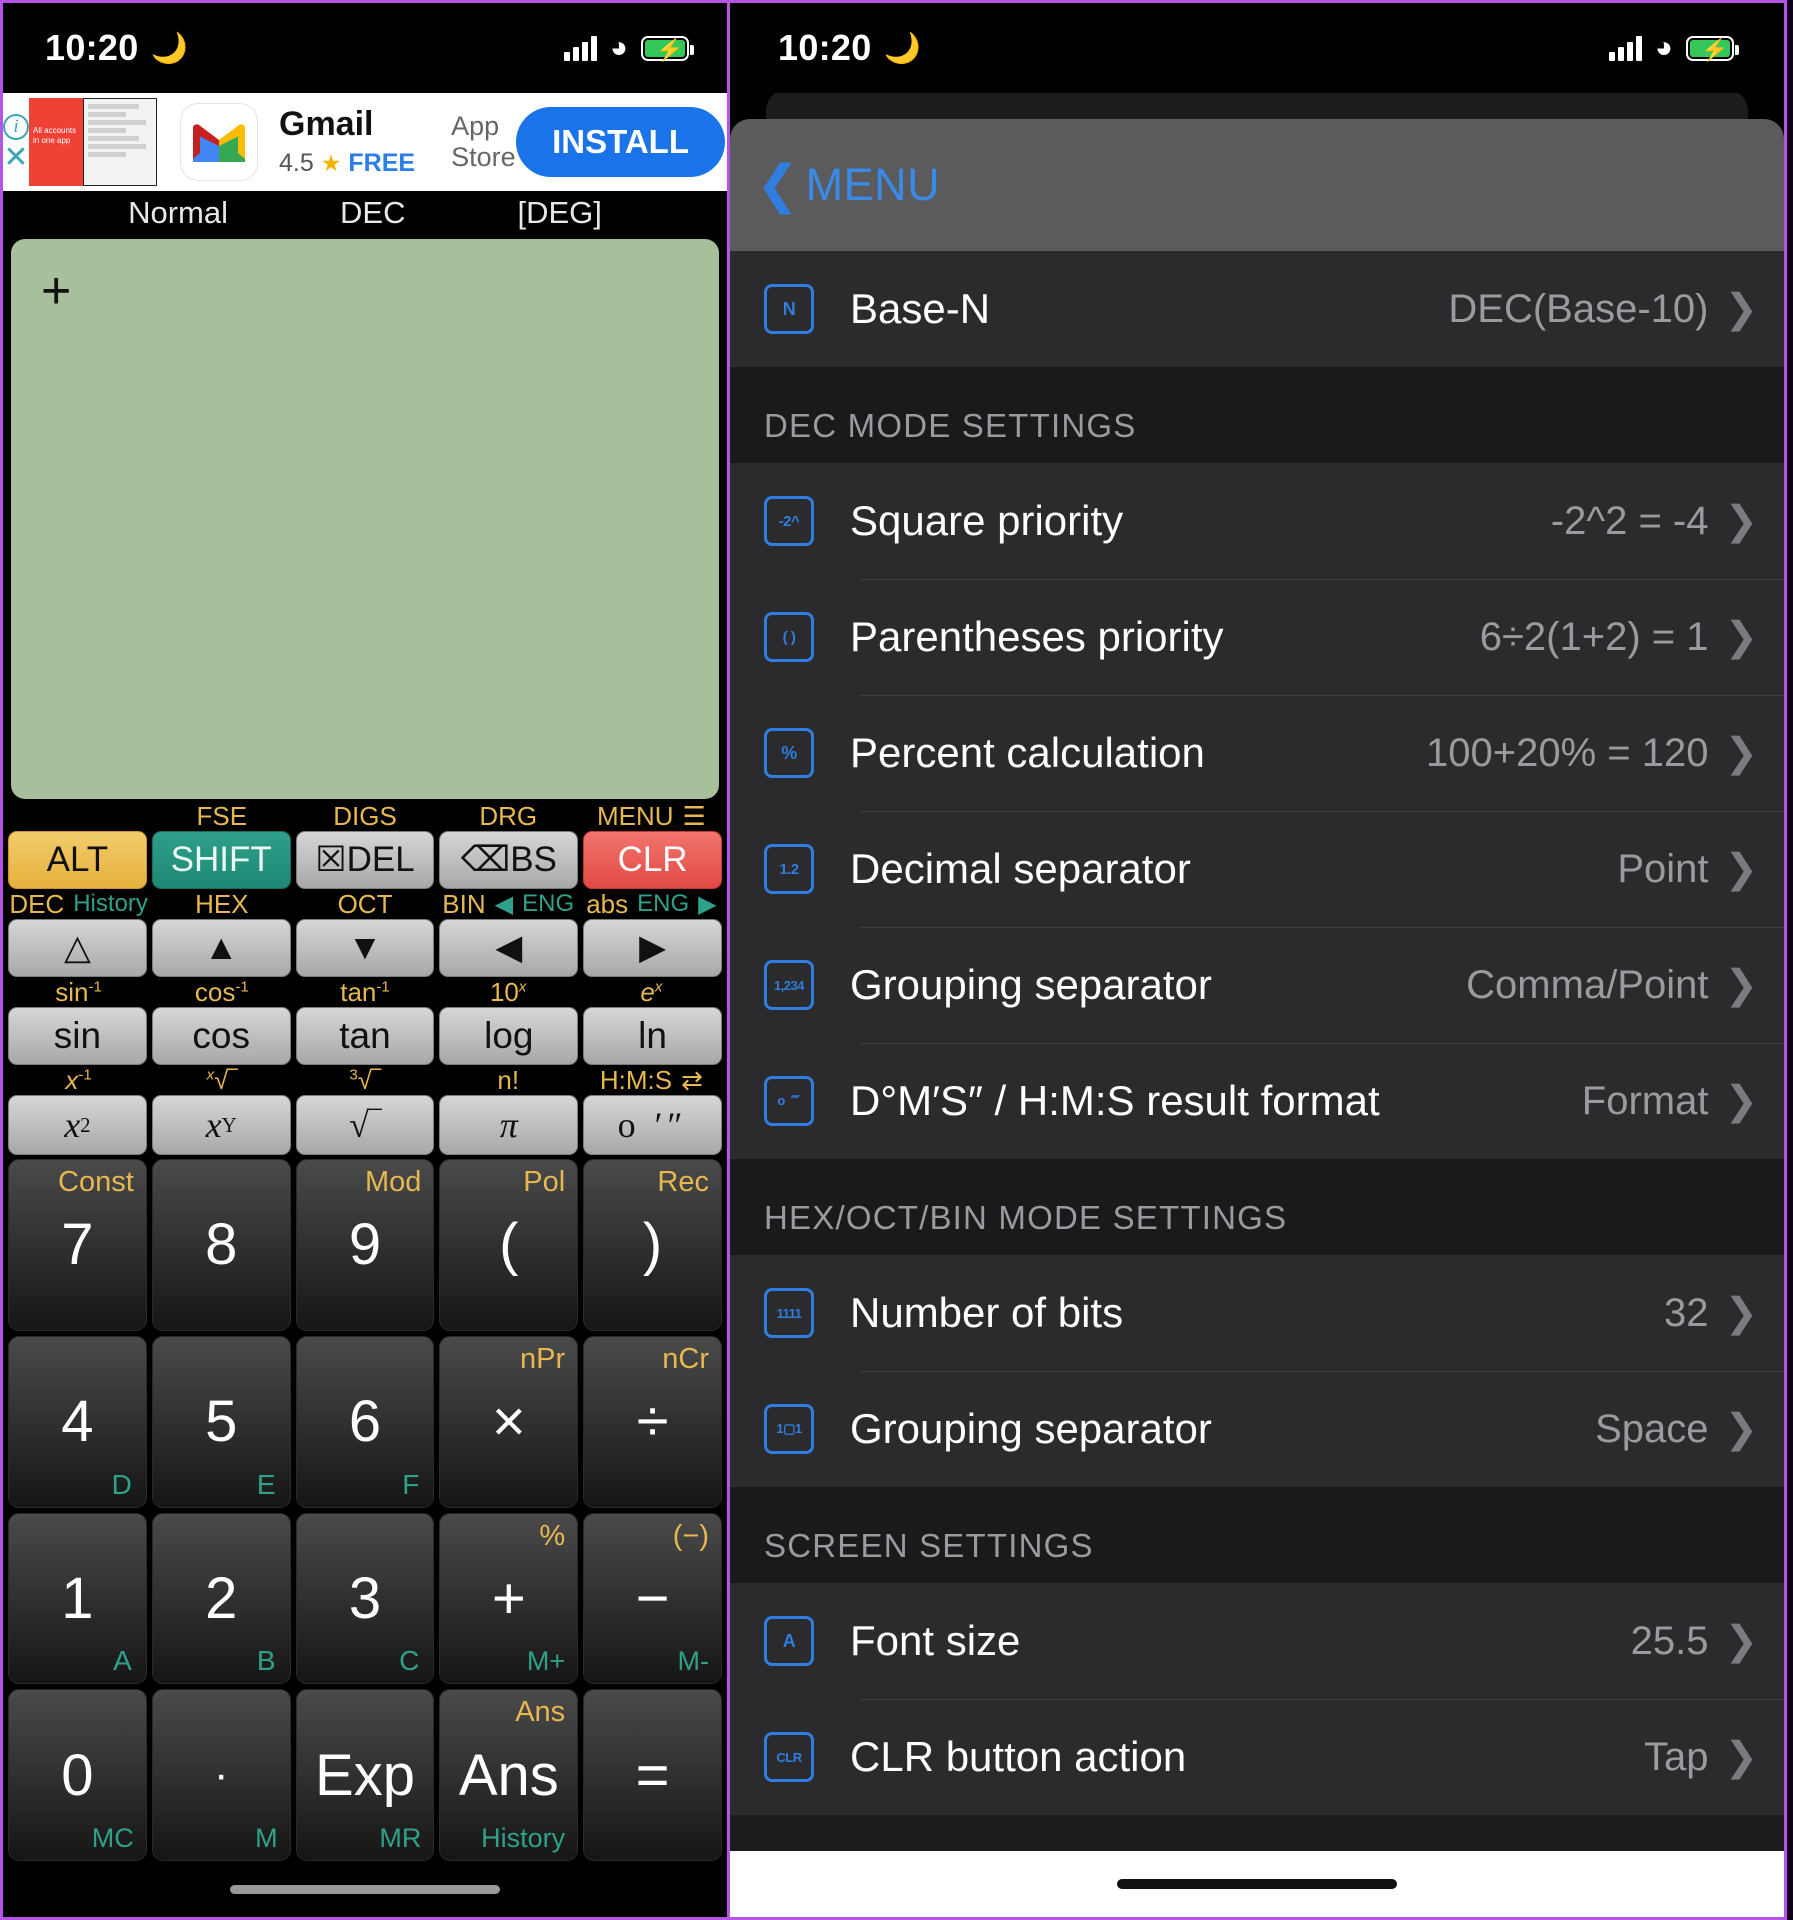  What do you see at coordinates (15, 158) in the screenshot?
I see `close-x-icon: ✕` at bounding box center [15, 158].